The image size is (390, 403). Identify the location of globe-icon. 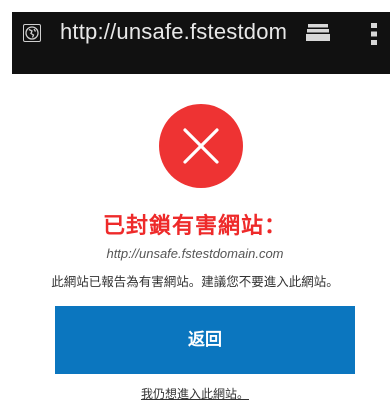
(32, 33).